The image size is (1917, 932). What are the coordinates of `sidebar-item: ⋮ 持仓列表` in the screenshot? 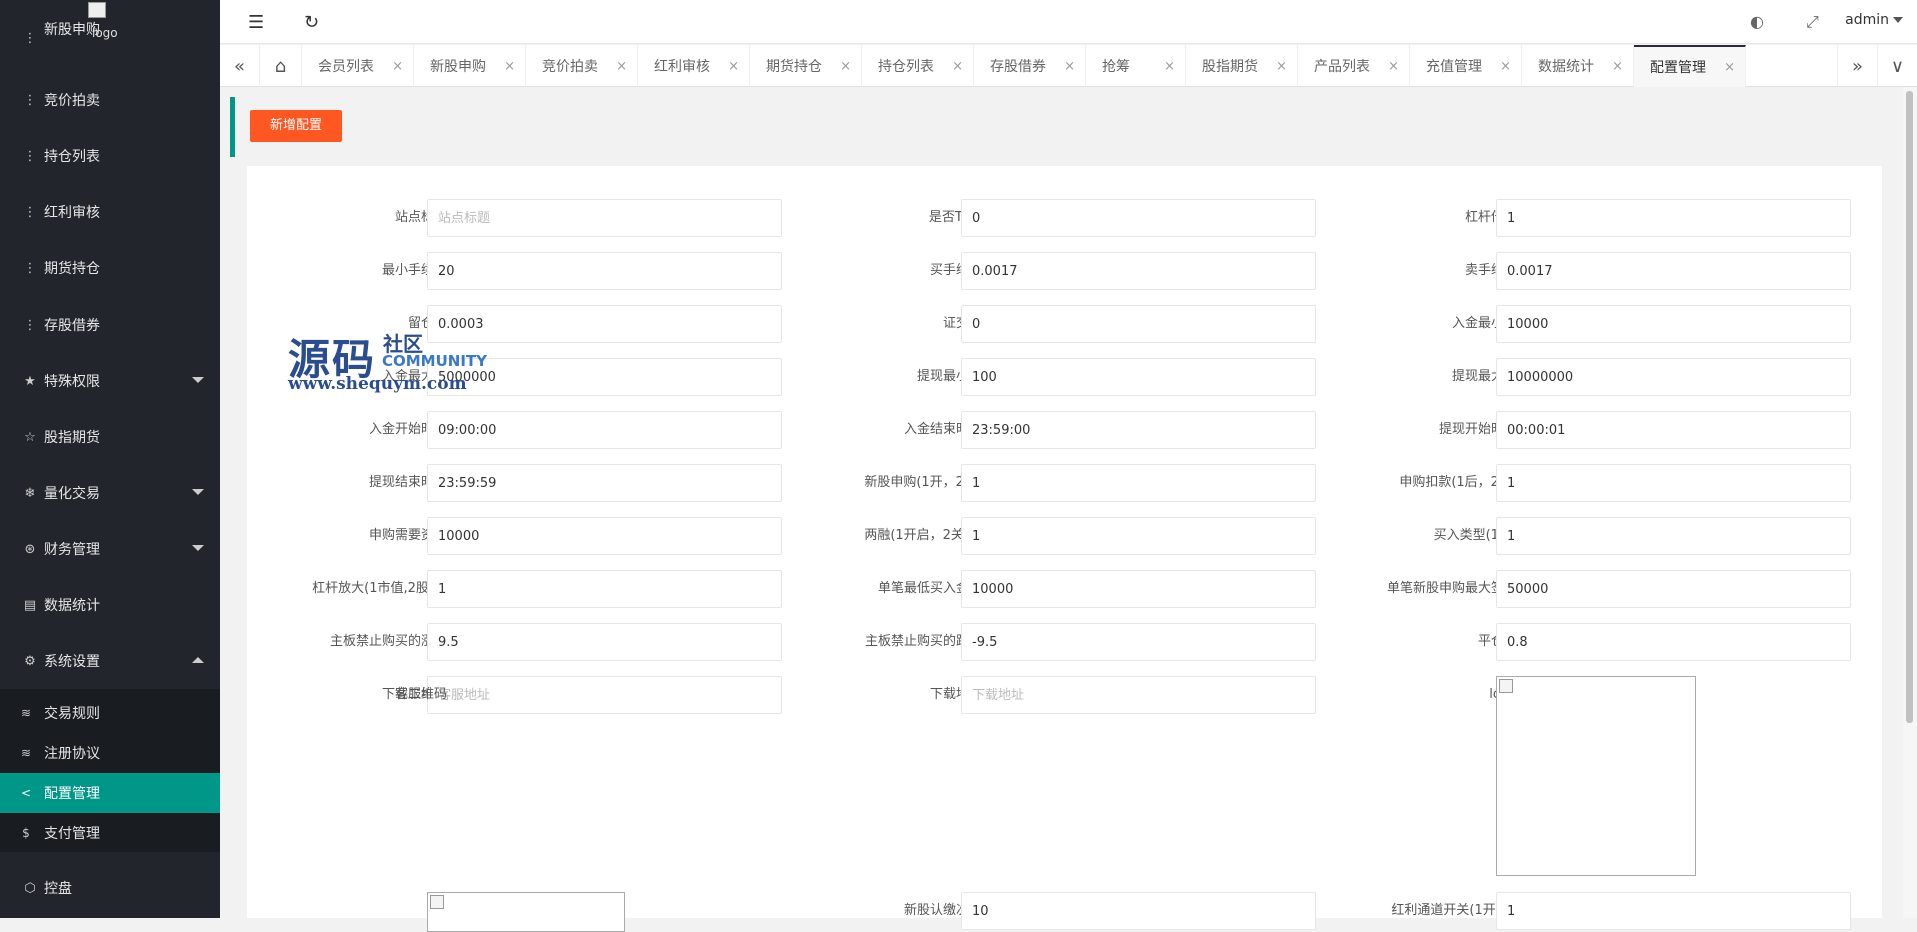 It's located at (110, 156).